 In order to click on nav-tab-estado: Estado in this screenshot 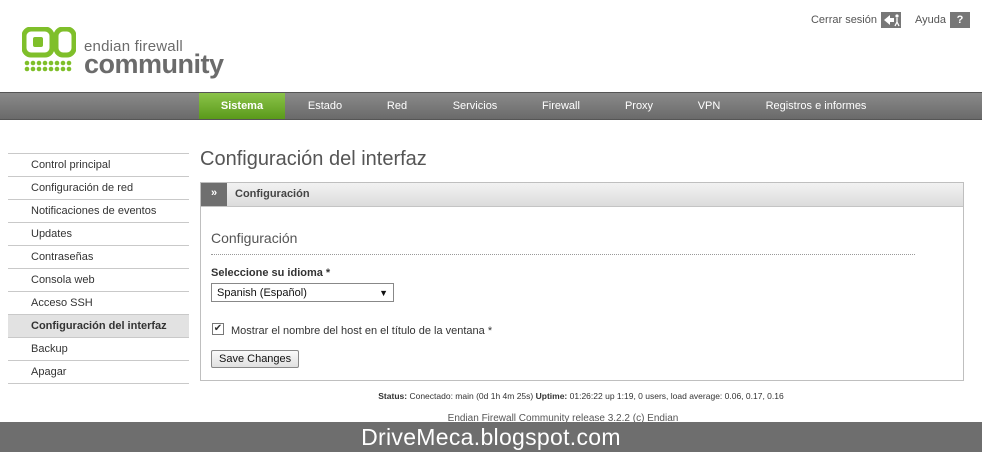, I will do `click(325, 106)`.